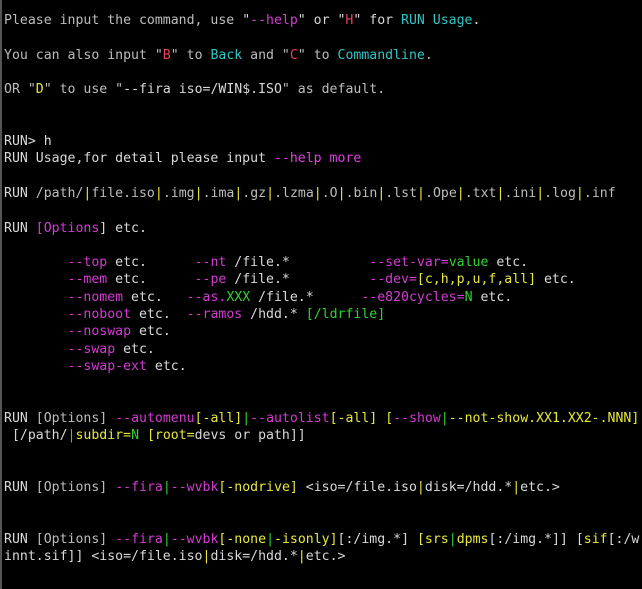  I want to click on opt-wvbk: --wvbk, so click(194, 488).